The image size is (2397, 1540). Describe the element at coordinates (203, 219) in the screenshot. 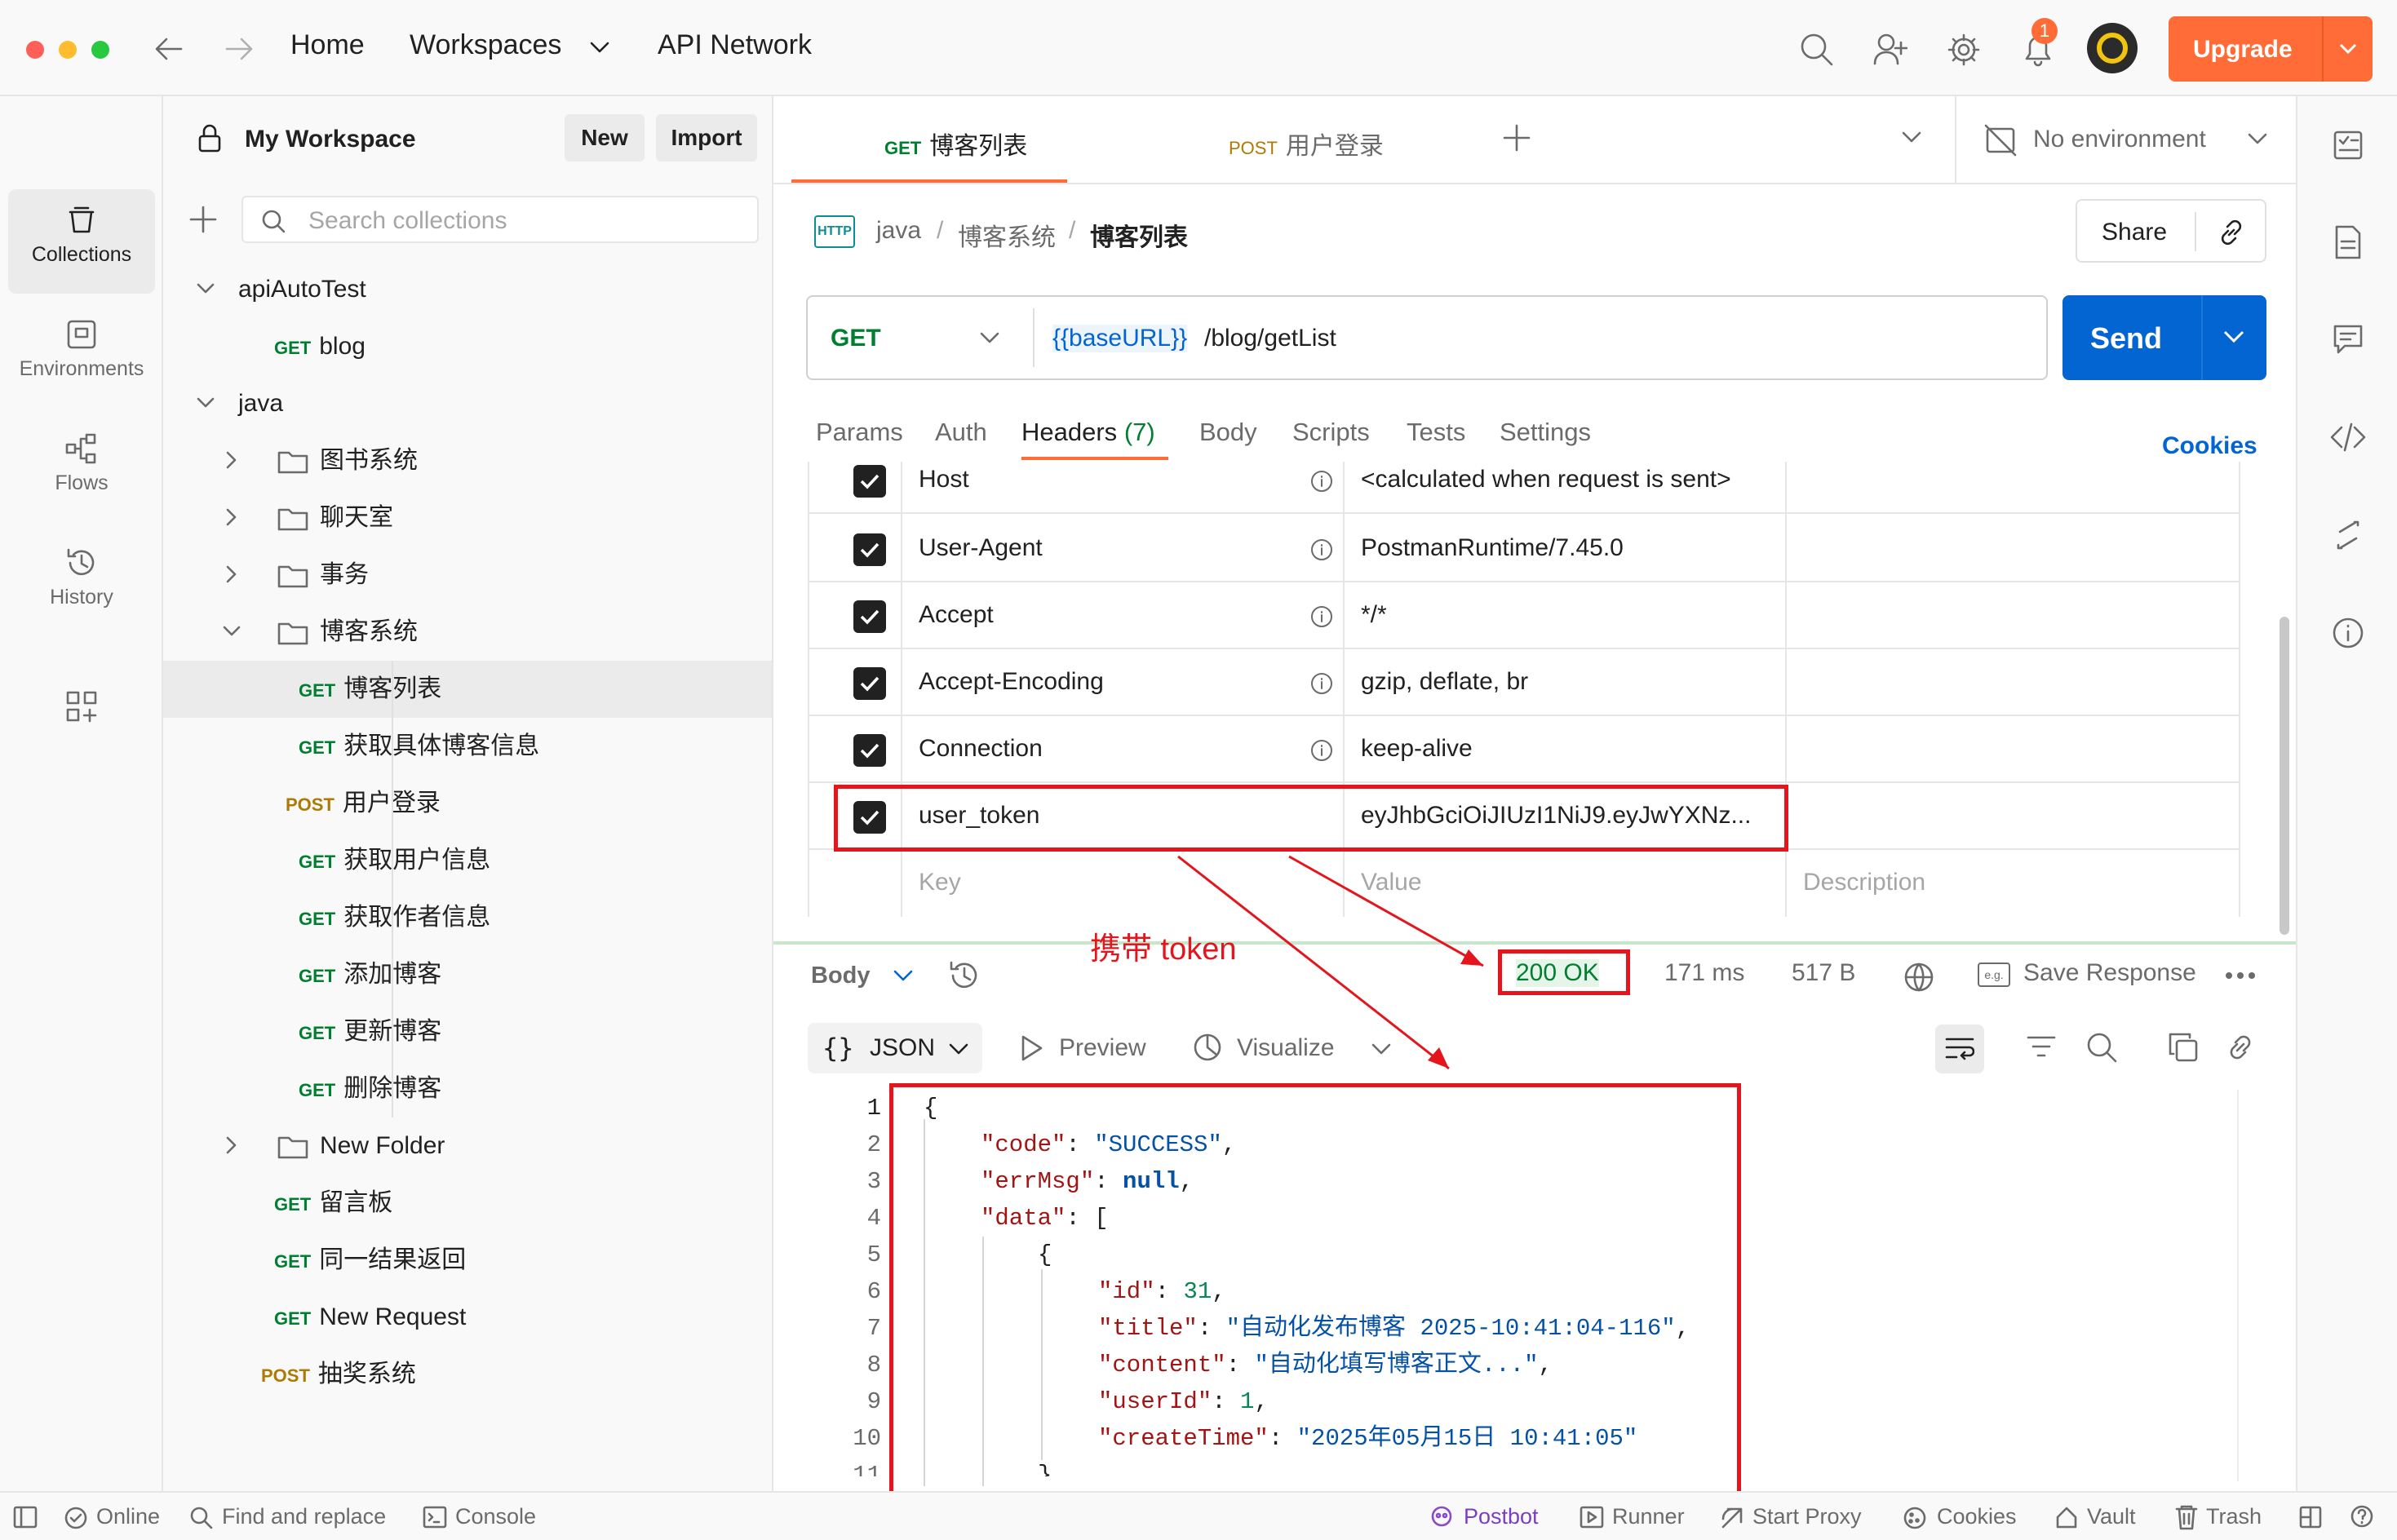

I see `add-collection-icon` at that location.